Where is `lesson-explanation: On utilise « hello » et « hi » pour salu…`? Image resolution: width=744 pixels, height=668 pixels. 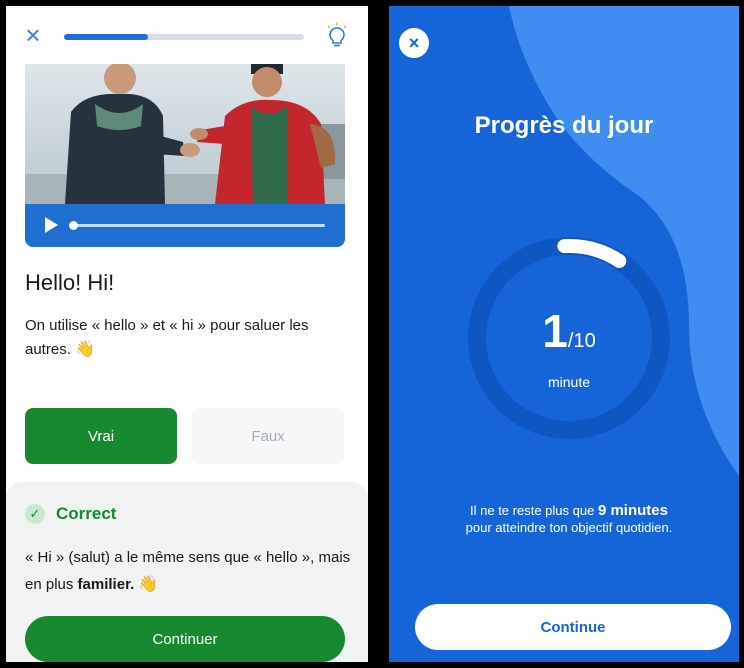
lesson-explanation: On utilise « hello » et « hi » pour salu… is located at coordinates (190, 338).